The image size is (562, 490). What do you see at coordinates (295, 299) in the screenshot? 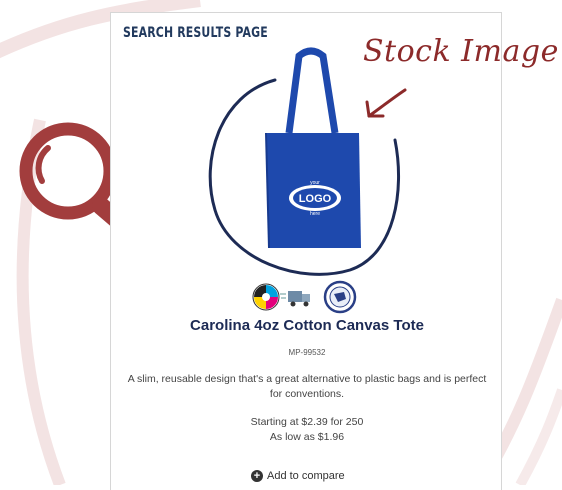
I see `shipping-truck-icon` at bounding box center [295, 299].